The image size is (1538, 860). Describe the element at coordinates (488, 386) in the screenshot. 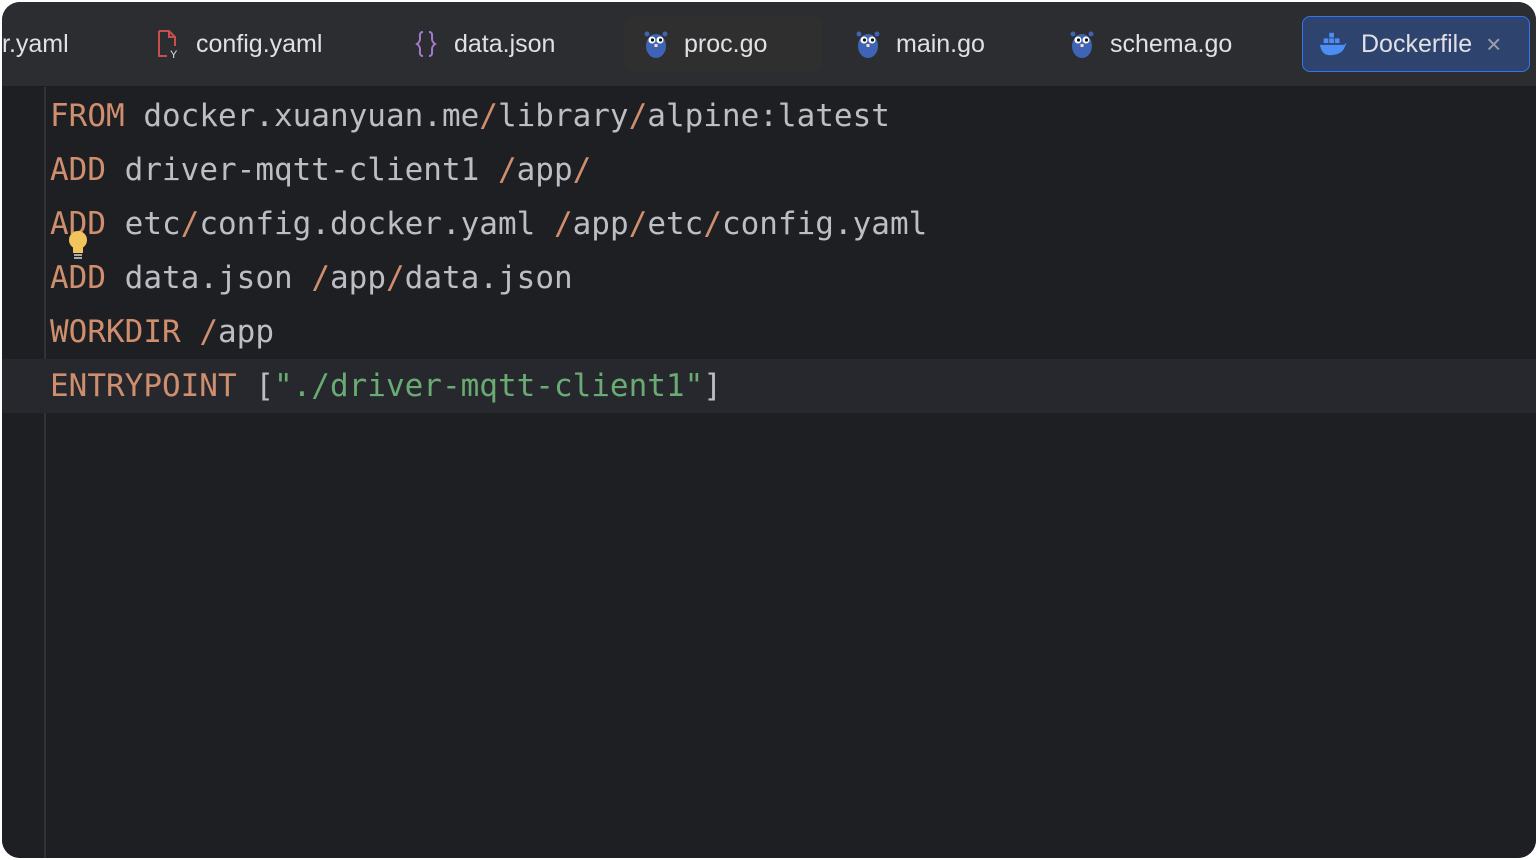

I see `string-literal: "./driver-mqtt-client1"` at that location.